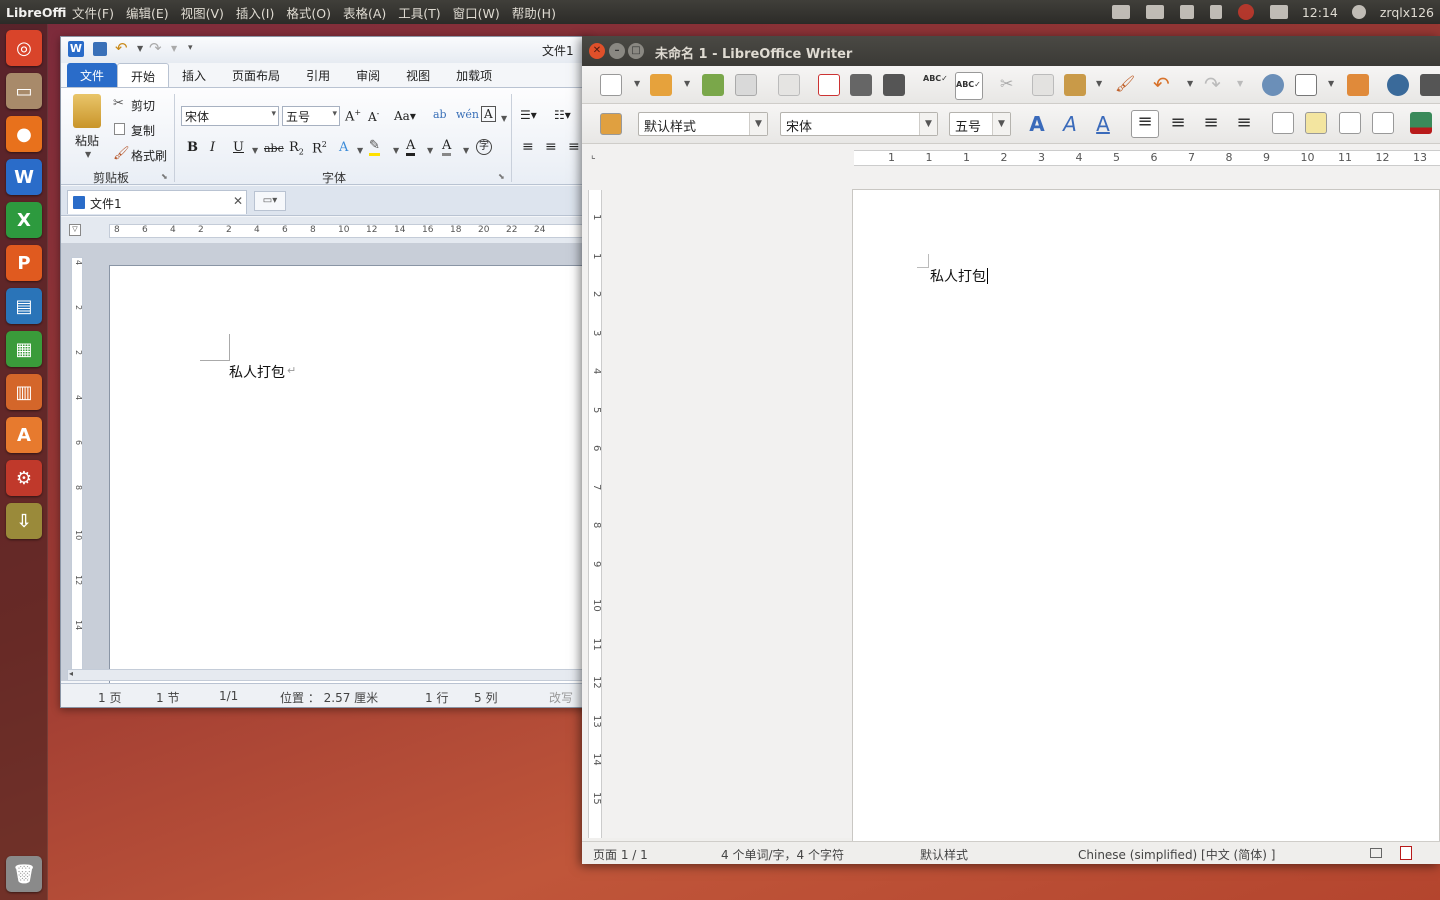  What do you see at coordinates (488, 114) in the screenshot?
I see `text-effect-icon: A` at bounding box center [488, 114].